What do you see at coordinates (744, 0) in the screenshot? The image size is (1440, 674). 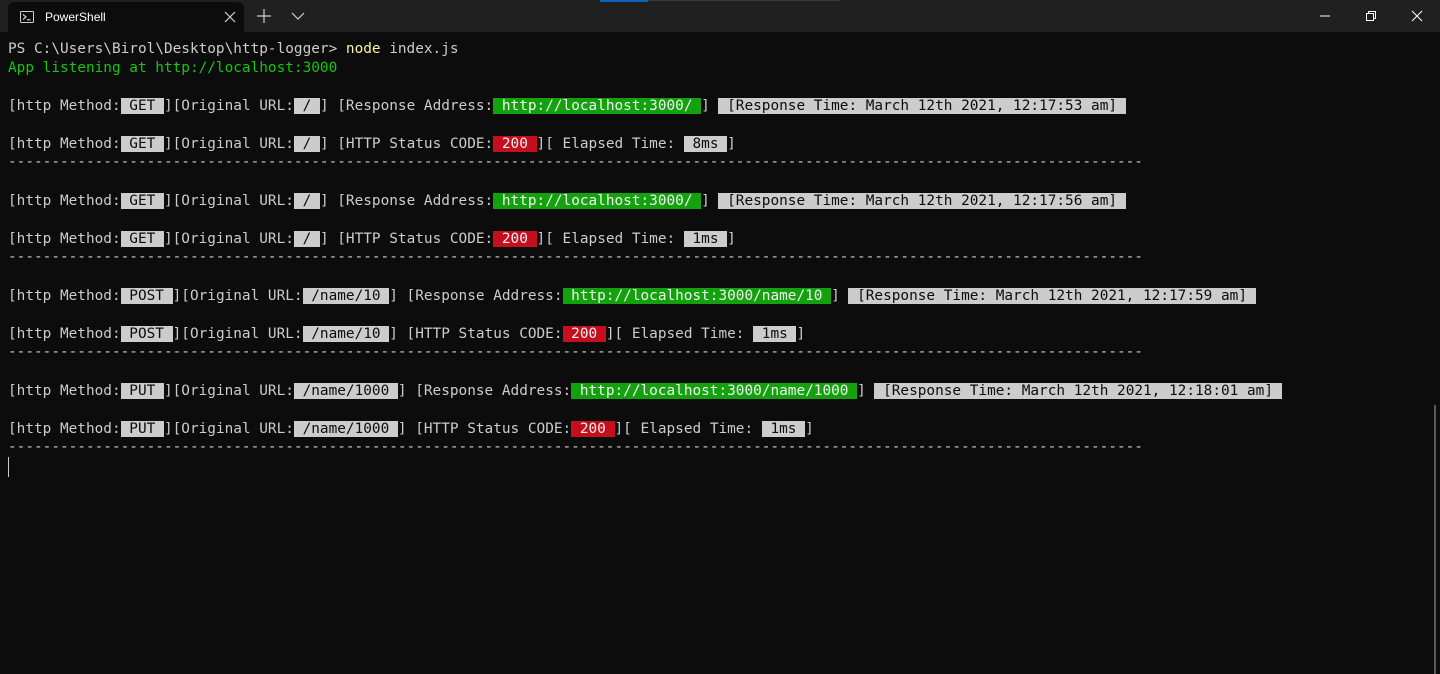 I see `title-accent-line` at bounding box center [744, 0].